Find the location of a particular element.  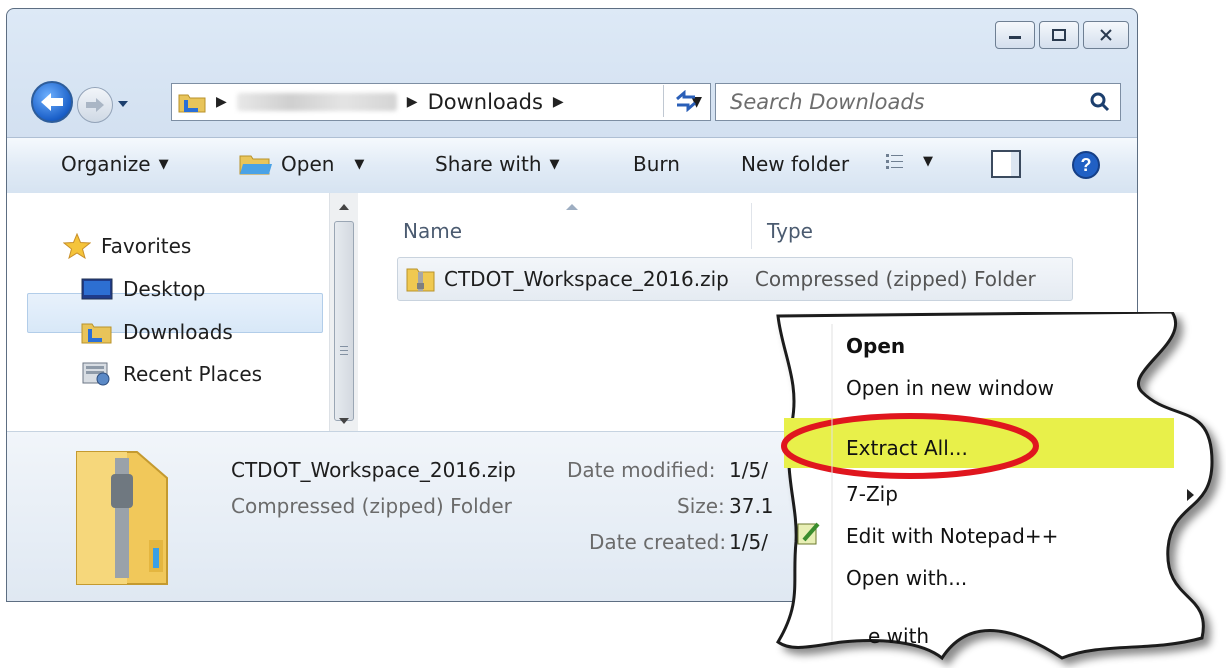

sidebar-item-favorites: Favorites is located at coordinates (127, 246).